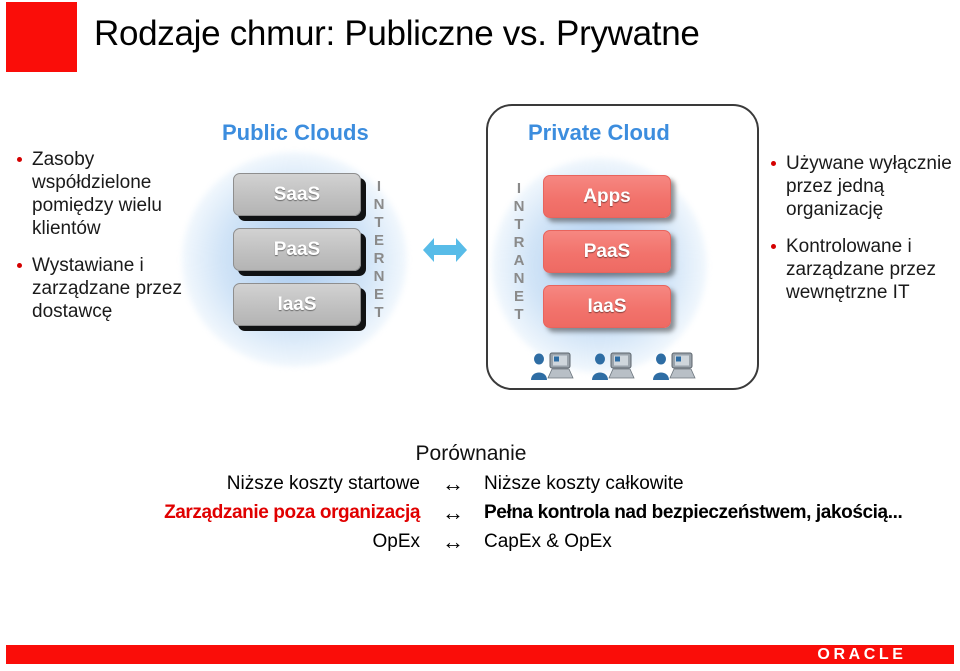 Image resolution: width=960 pixels, height=671 pixels. I want to click on vertical-label-letter: A, so click(519, 260).